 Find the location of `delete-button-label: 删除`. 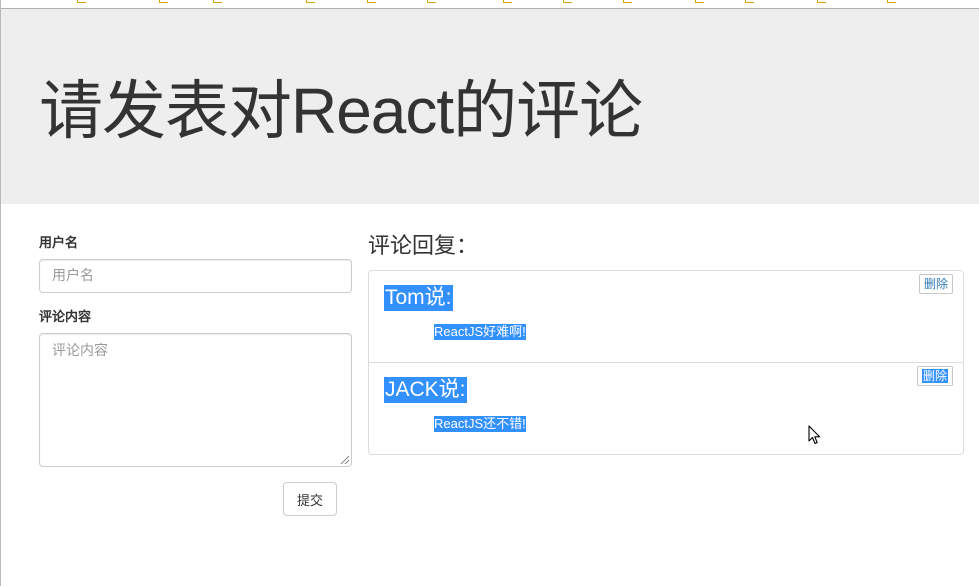

delete-button-label: 删除 is located at coordinates (934, 376).